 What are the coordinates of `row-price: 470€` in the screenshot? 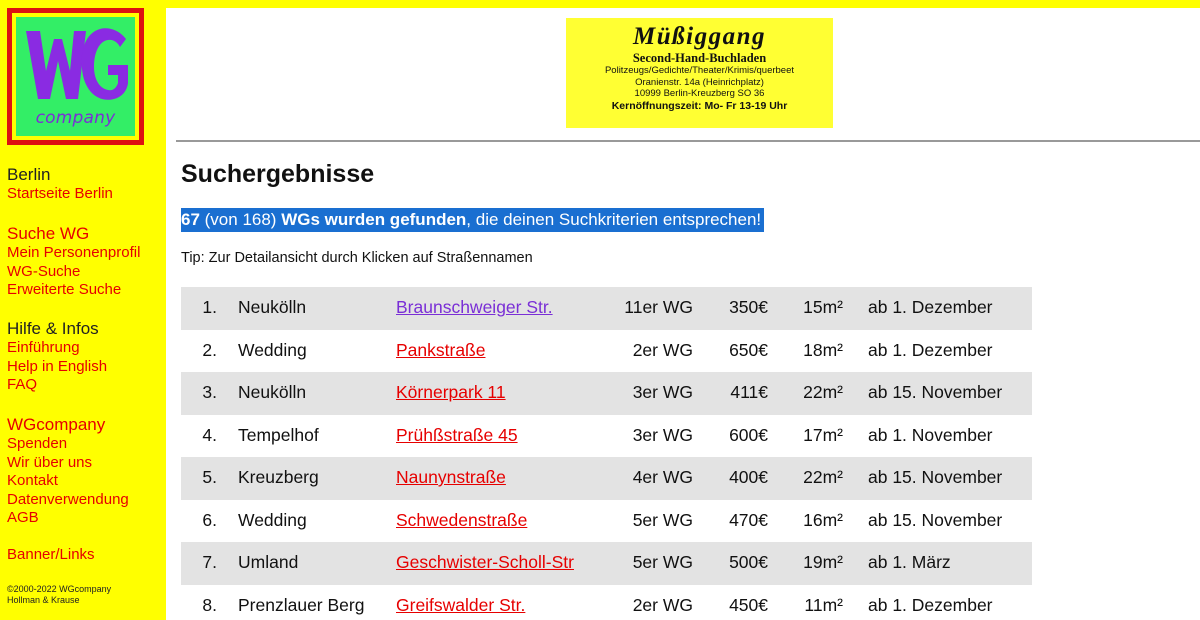 It's located at (748, 519).